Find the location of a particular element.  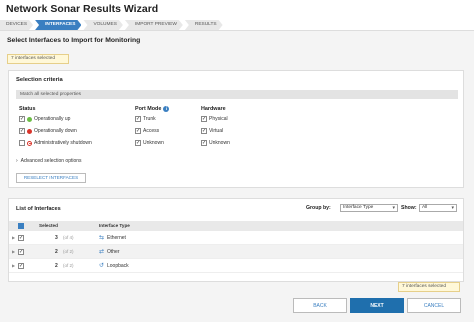

status-op-down-label: Operationally down is located at coordinates (55, 131).